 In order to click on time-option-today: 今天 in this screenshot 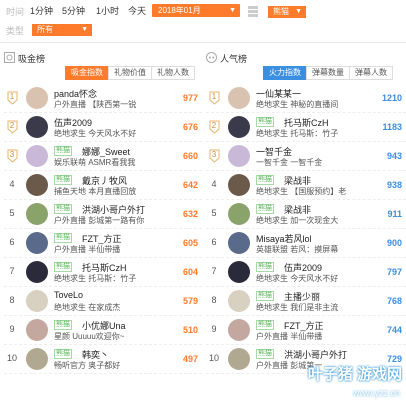, I will do `click(137, 11)`.